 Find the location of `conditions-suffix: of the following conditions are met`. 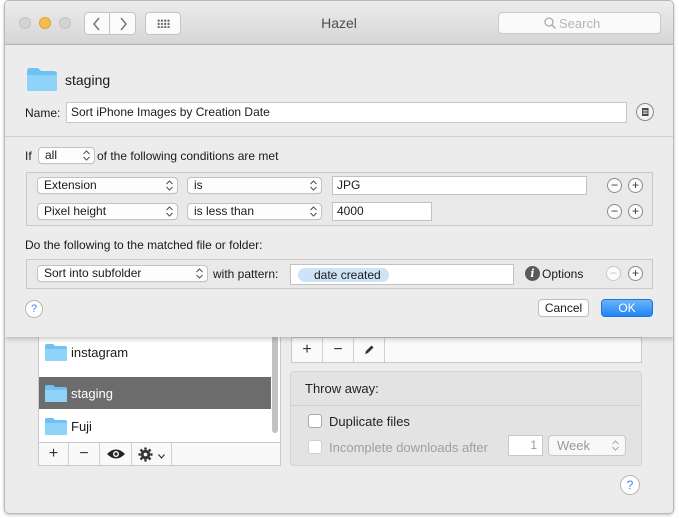

conditions-suffix: of the following conditions are met is located at coordinates (188, 156).